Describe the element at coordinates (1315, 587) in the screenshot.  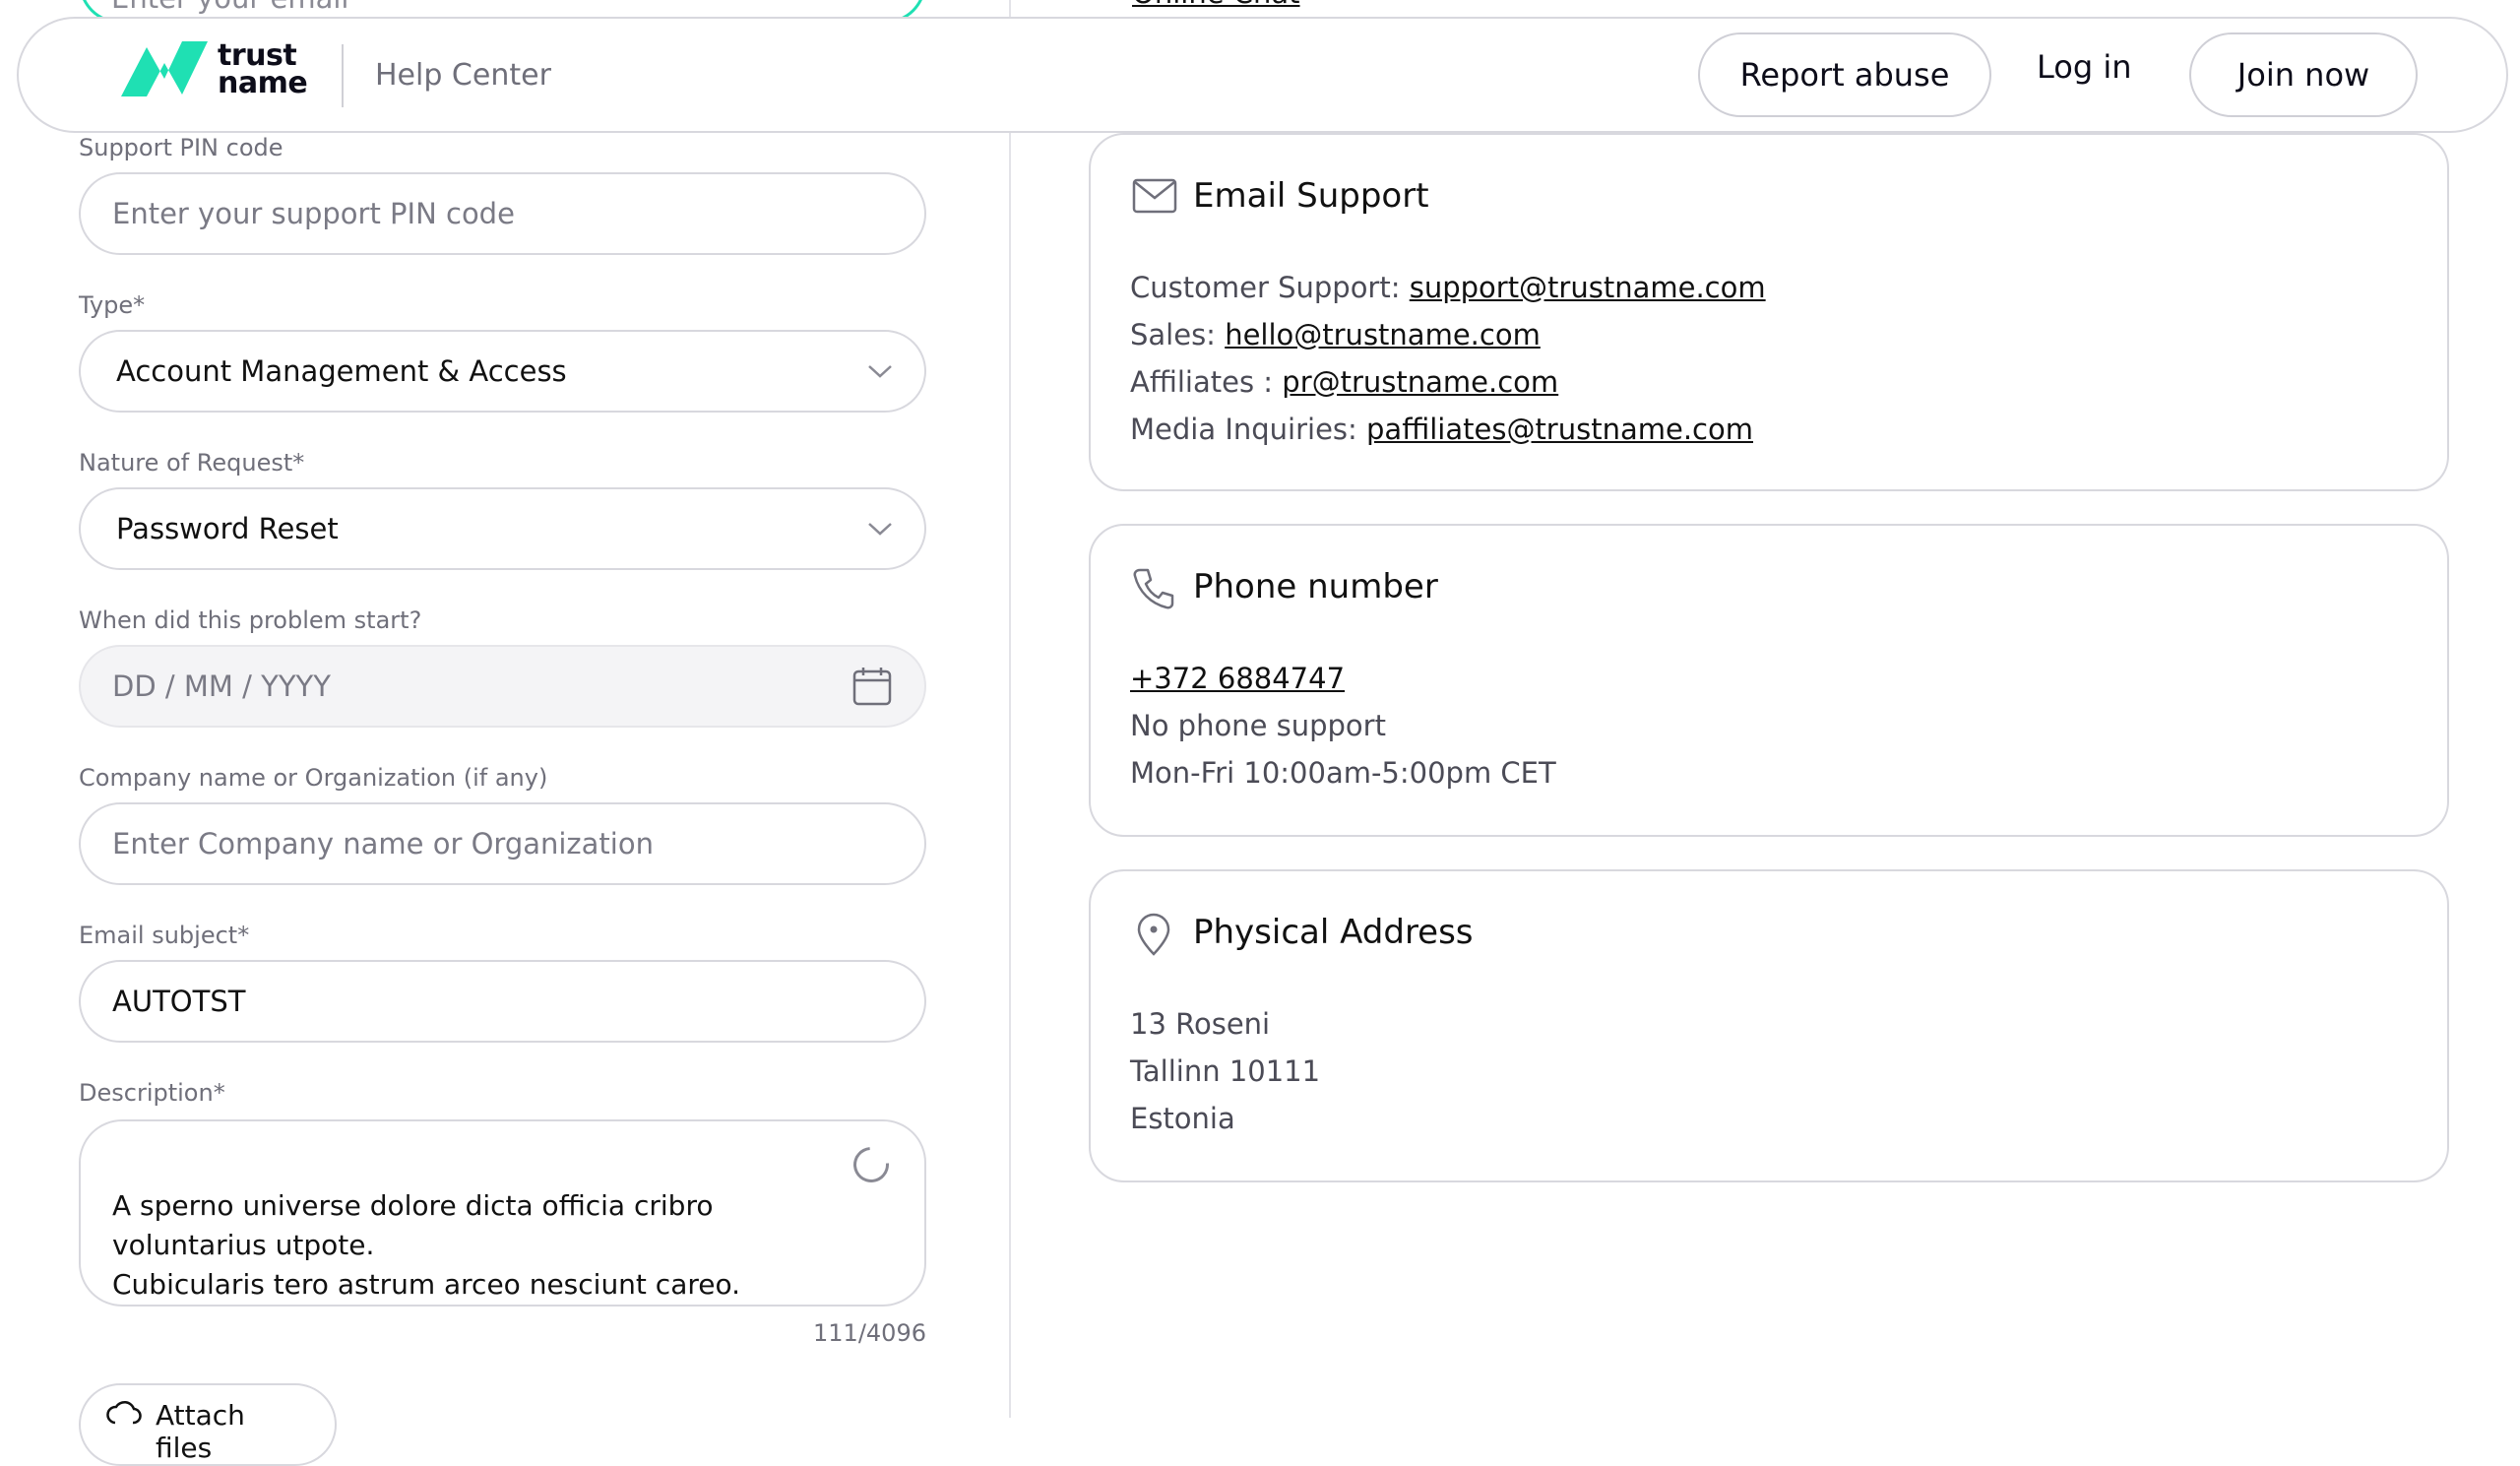
I see `phone-title: Phone number` at that location.